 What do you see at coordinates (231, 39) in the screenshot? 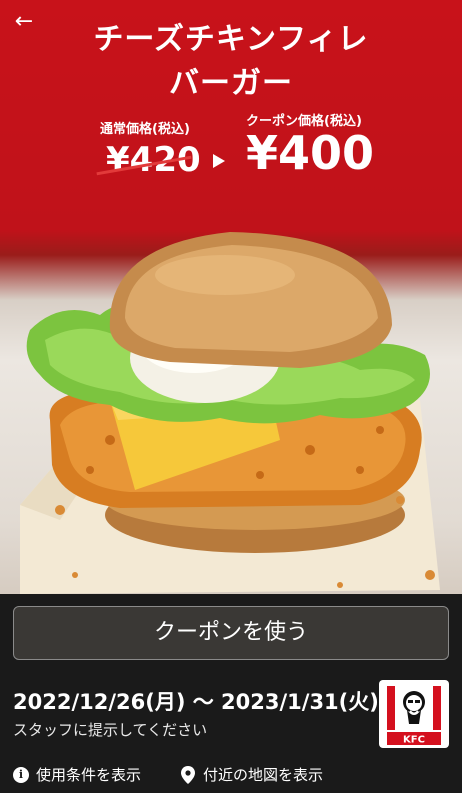
I see `title-line-1: チーズチキンフィレ` at bounding box center [231, 39].